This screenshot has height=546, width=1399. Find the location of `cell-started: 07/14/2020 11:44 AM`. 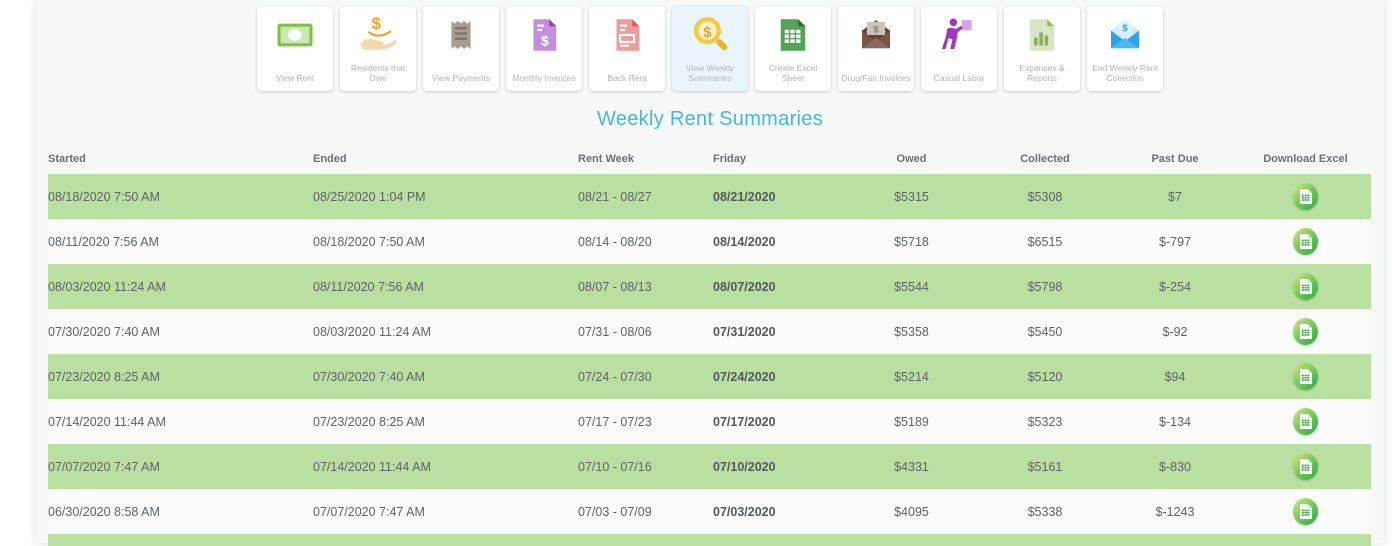

cell-started: 07/14/2020 11:44 AM is located at coordinates (180, 421).